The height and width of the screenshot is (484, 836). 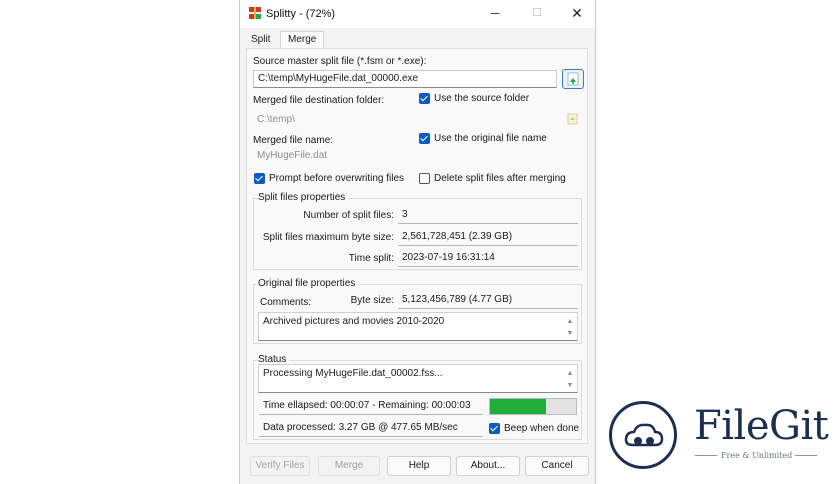 I want to click on close-icon: ✕, so click(x=577, y=13).